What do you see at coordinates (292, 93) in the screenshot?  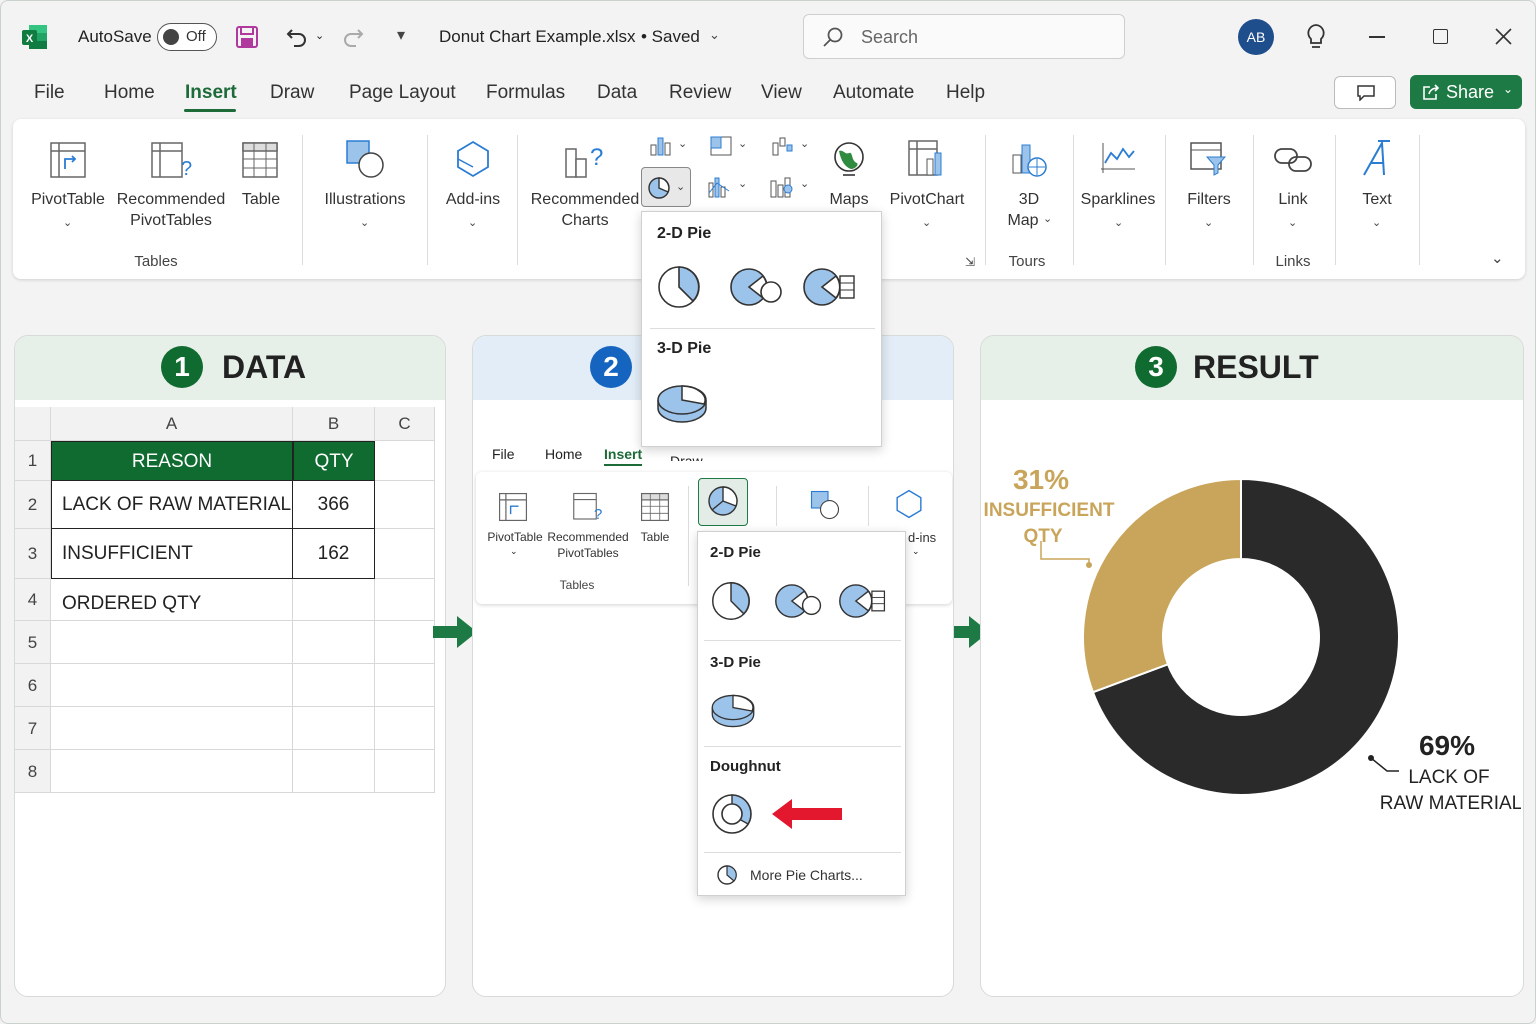 I see `tab-draw: Draw` at bounding box center [292, 93].